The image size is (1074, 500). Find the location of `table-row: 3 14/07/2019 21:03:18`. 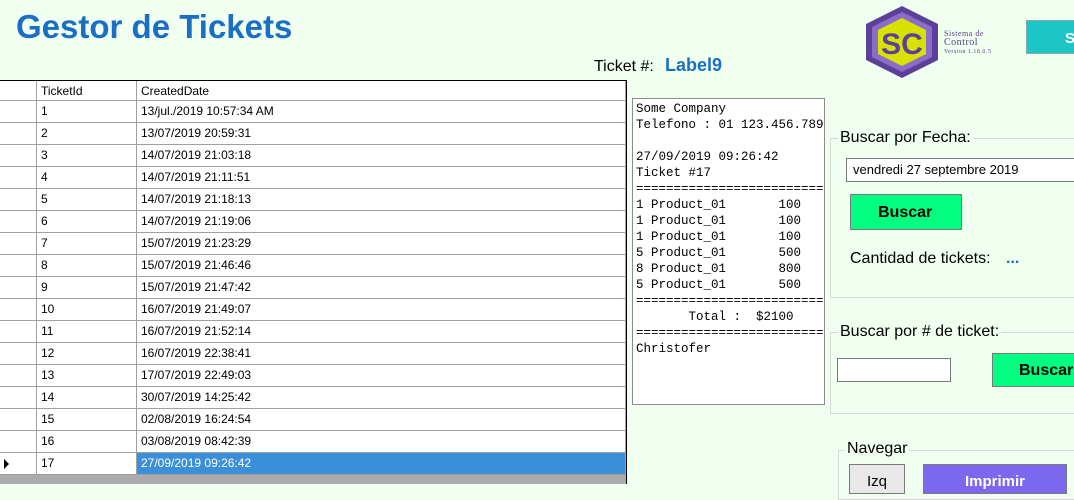

table-row: 3 14/07/2019 21:03:18 is located at coordinates (313, 156).